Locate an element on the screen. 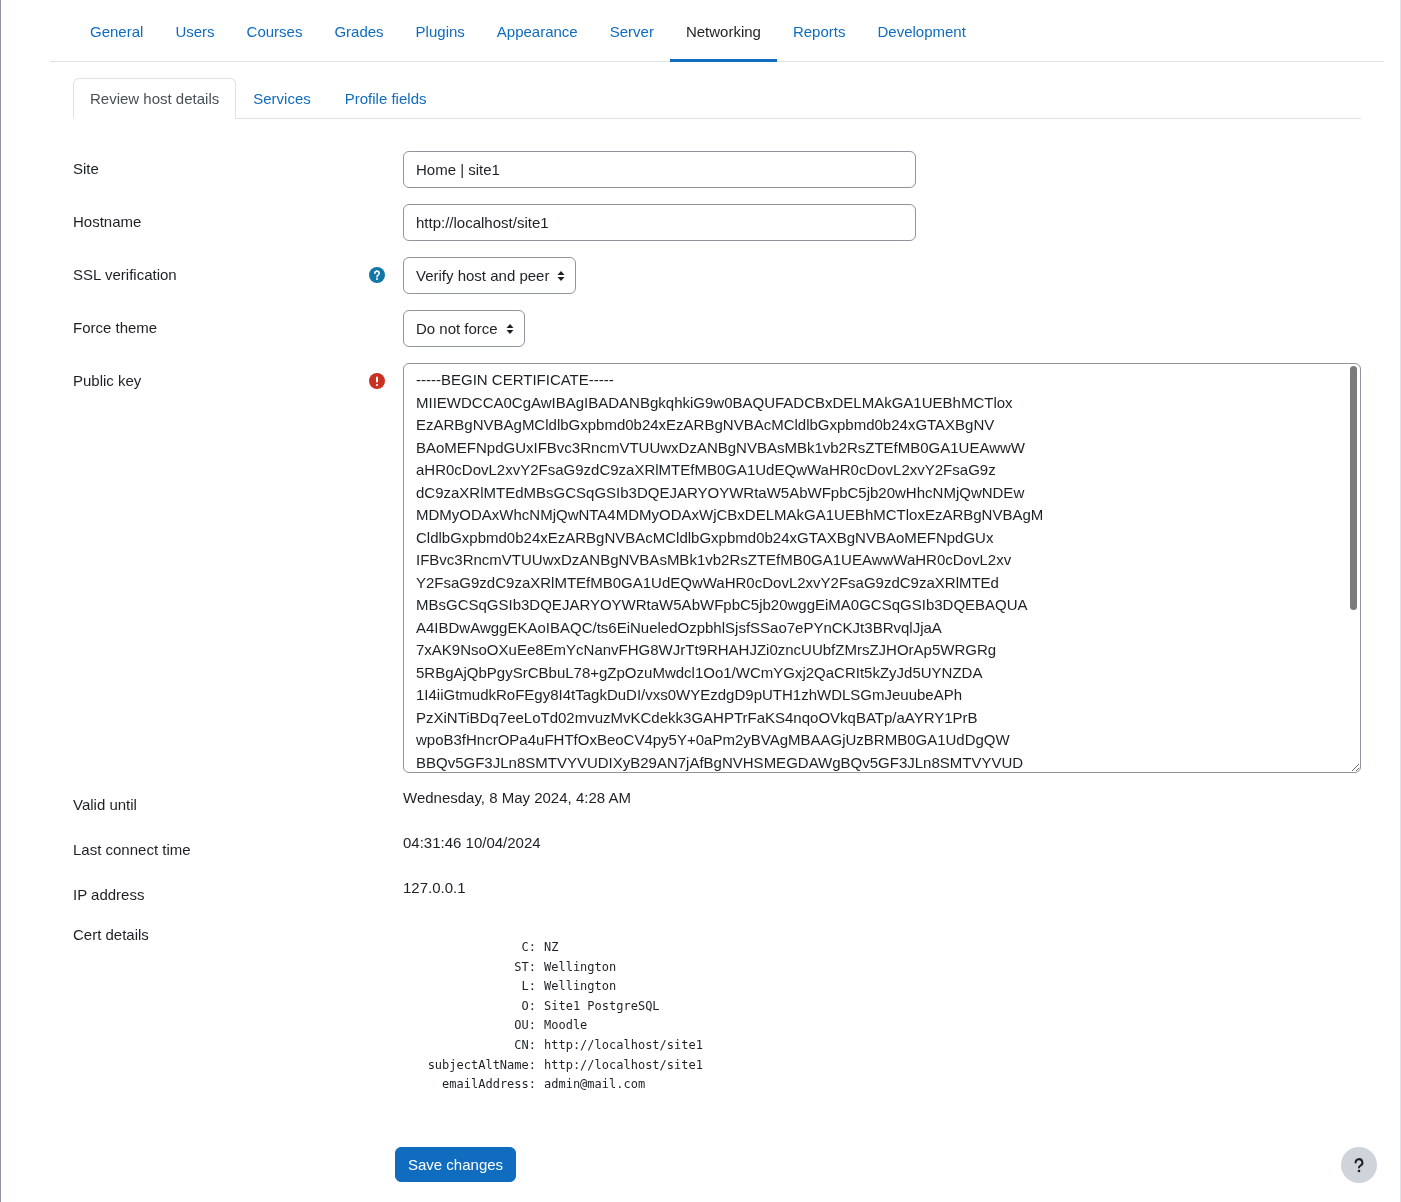  field-label: Last connect time is located at coordinates (132, 849).